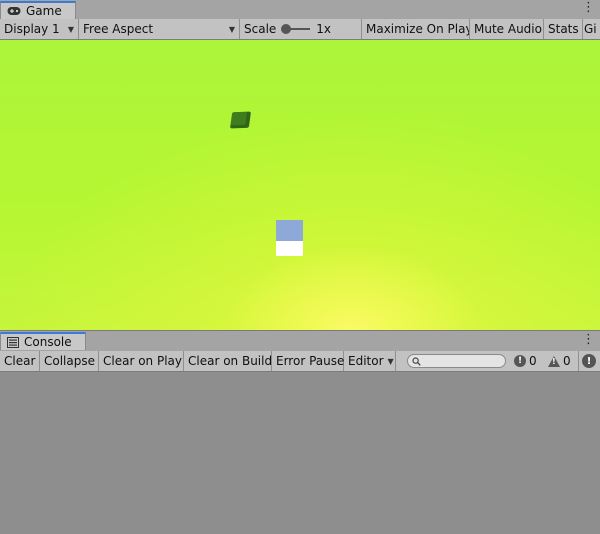 This screenshot has height=534, width=600. What do you see at coordinates (554, 361) in the screenshot?
I see `warning-icon: !` at bounding box center [554, 361].